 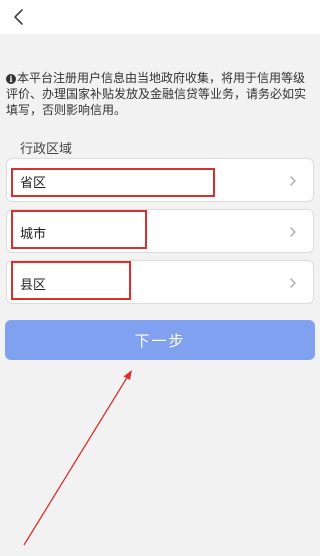 What do you see at coordinates (160, 180) in the screenshot?
I see `province-select: 省区` at bounding box center [160, 180].